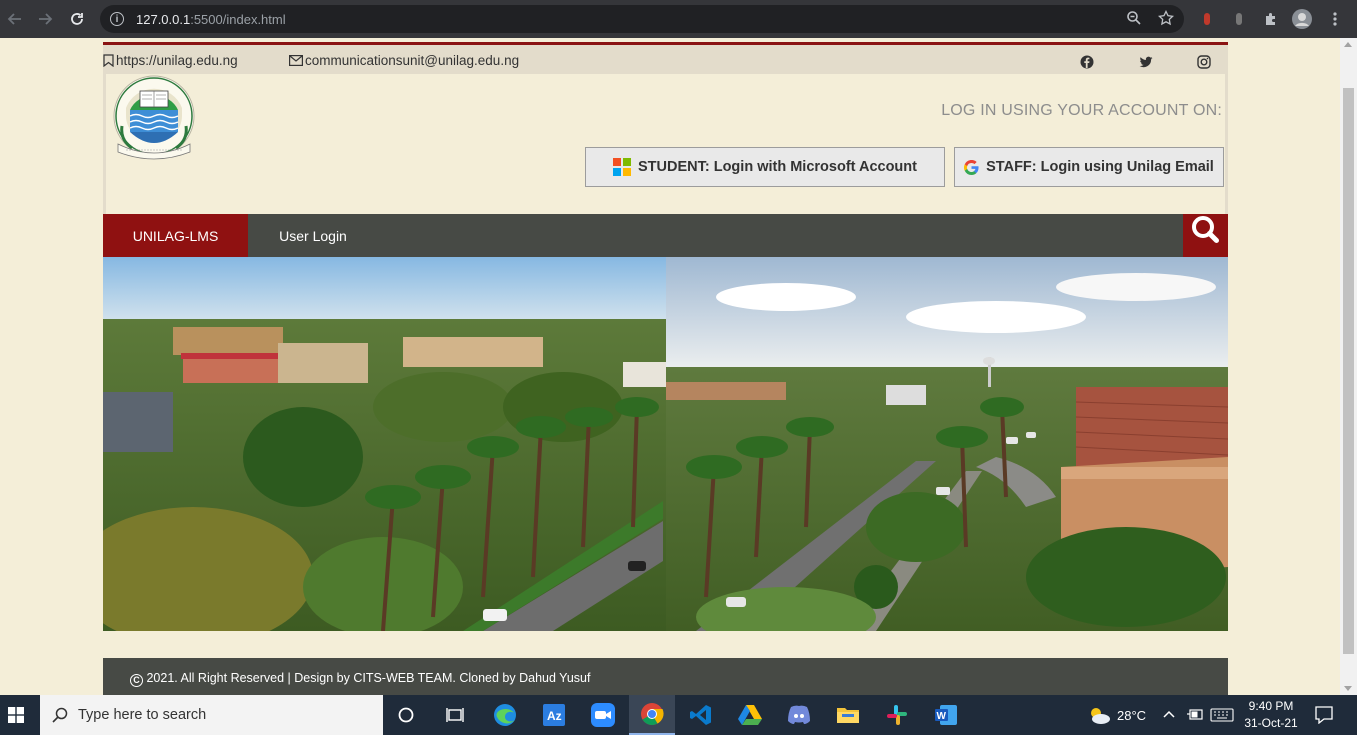  What do you see at coordinates (701, 715) in the screenshot?
I see `vscode-icon` at bounding box center [701, 715].